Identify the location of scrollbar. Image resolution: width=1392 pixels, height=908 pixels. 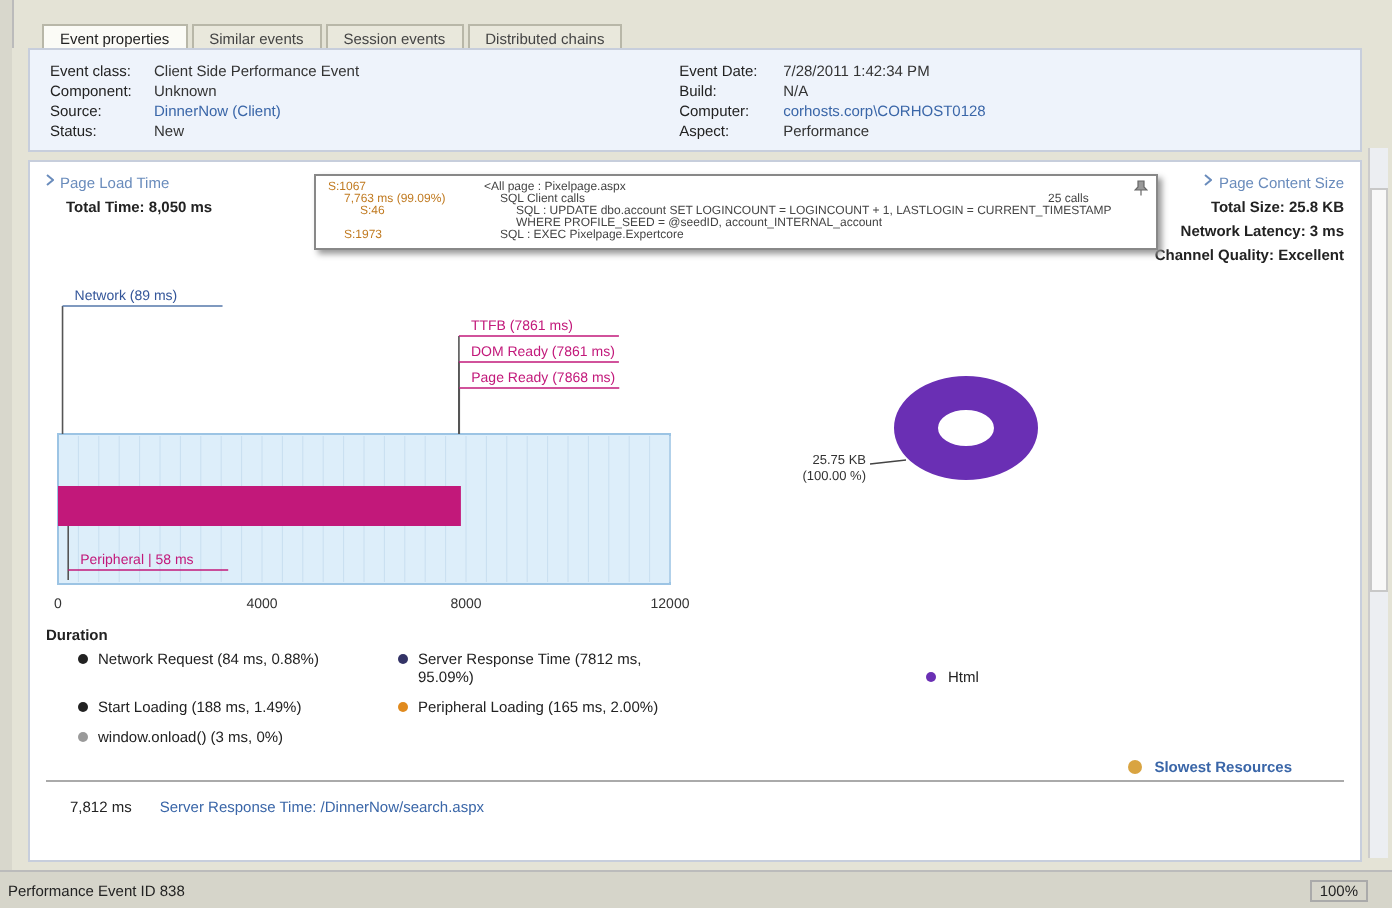
(1378, 503).